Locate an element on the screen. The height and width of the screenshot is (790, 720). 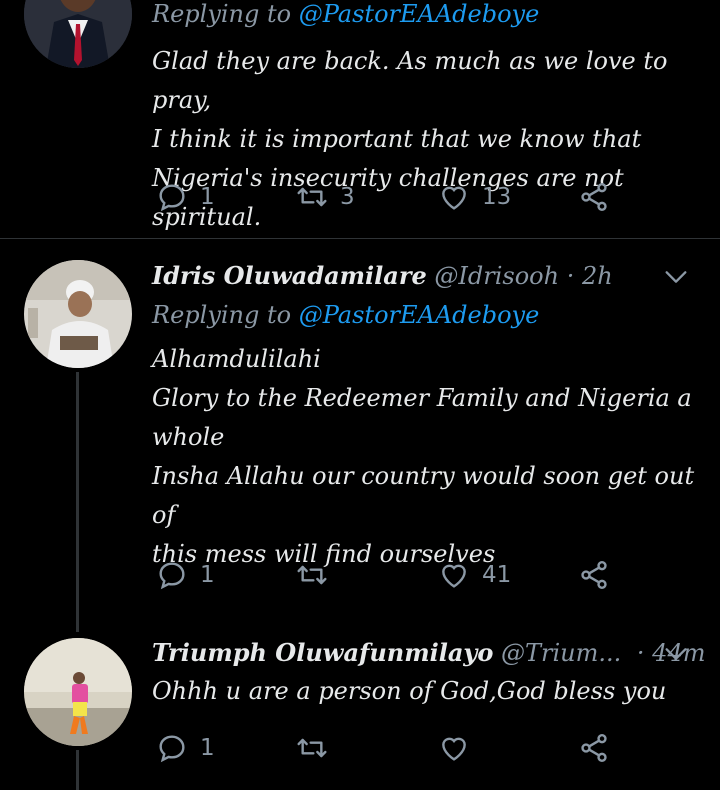
display-name: Idris Oluwadamilare is located at coordinates (289, 275).